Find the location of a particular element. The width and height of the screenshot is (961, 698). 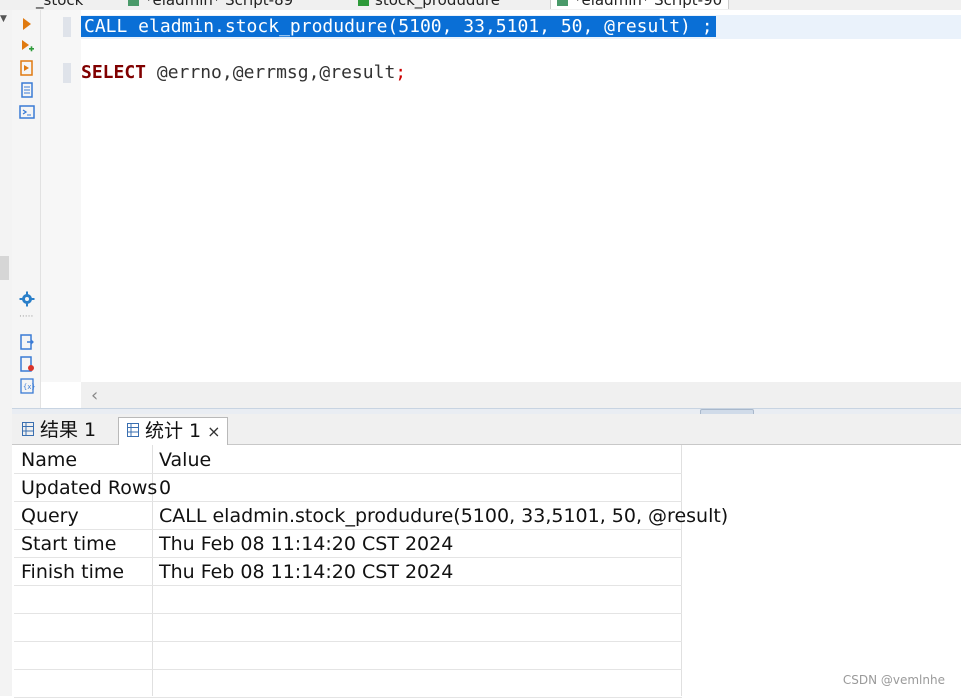

column-header-name: Name is located at coordinates (86, 459).